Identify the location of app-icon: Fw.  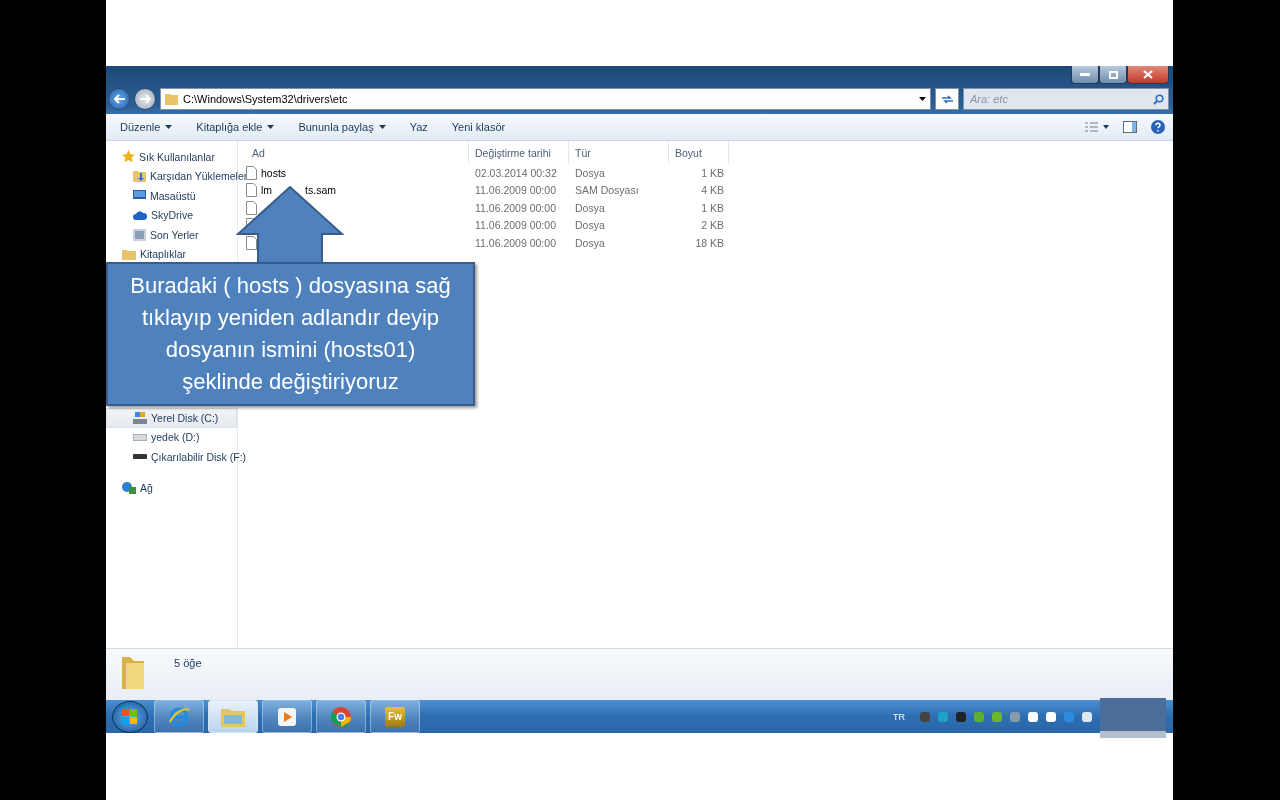
(395, 716).